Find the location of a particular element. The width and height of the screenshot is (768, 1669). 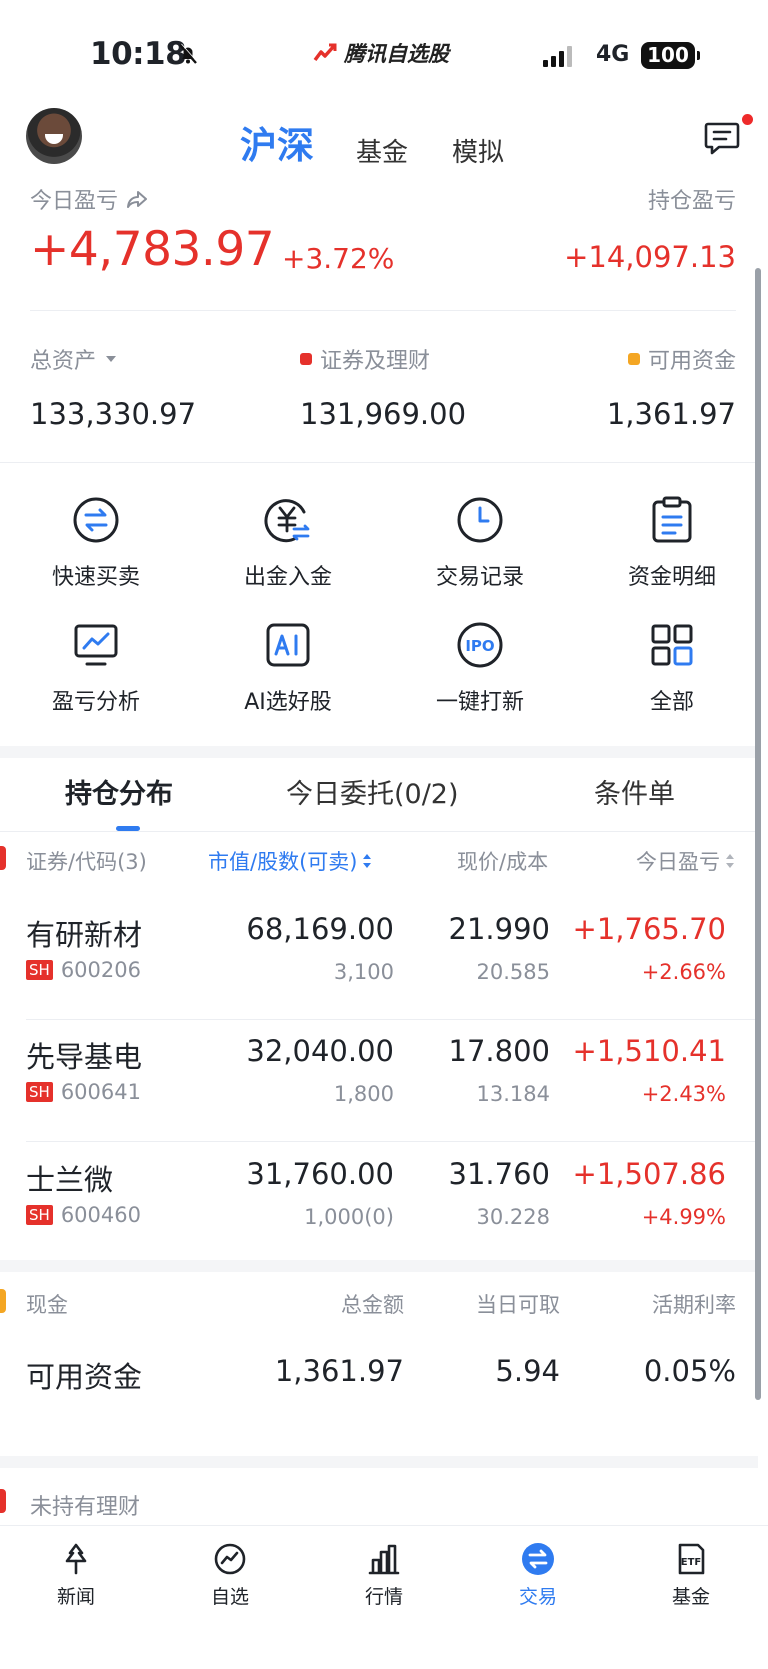

chart-monitor-icon is located at coordinates (96, 645).